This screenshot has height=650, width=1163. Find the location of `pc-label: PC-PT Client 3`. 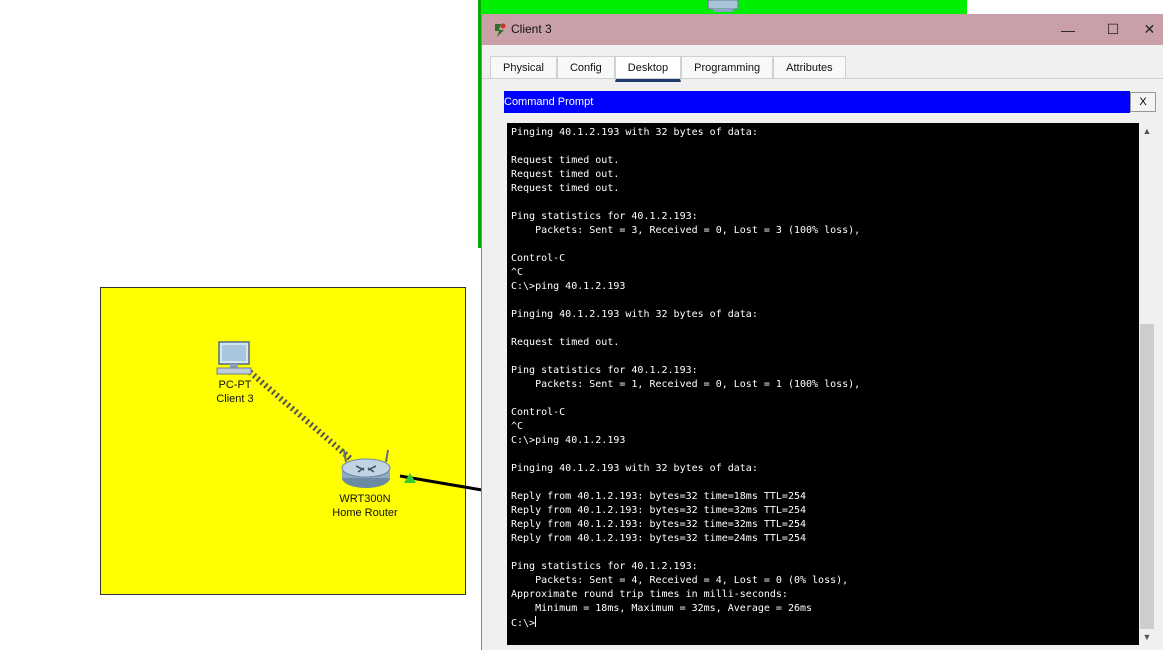

pc-label: PC-PT Client 3 is located at coordinates (235, 392).